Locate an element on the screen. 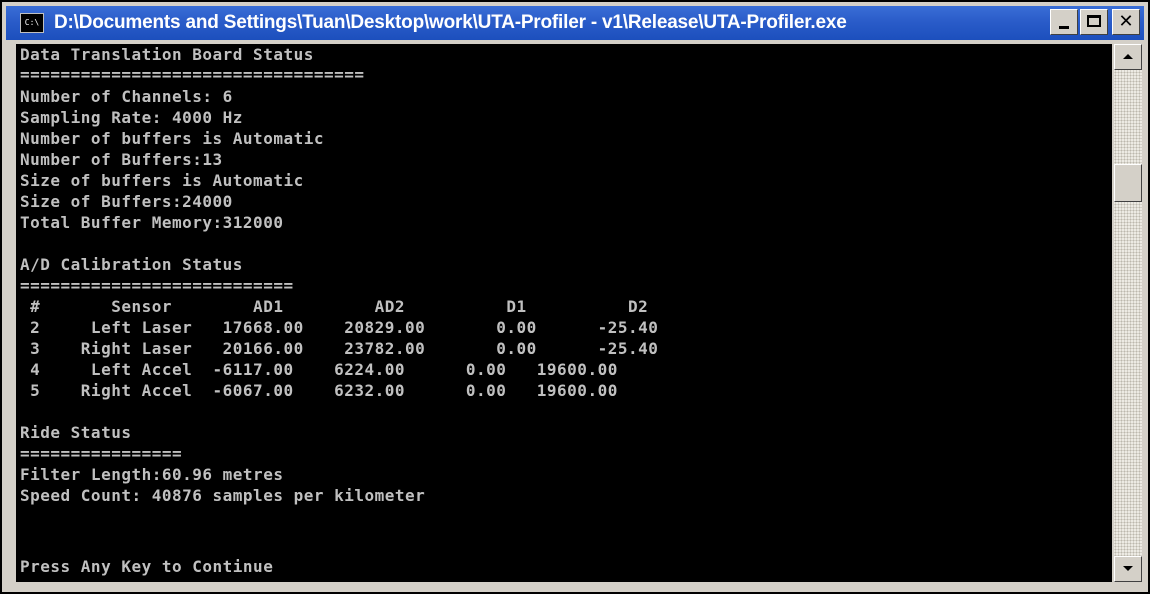 Image resolution: width=1150 pixels, height=594 pixels. arrow-up-icon is located at coordinates (1128, 56).